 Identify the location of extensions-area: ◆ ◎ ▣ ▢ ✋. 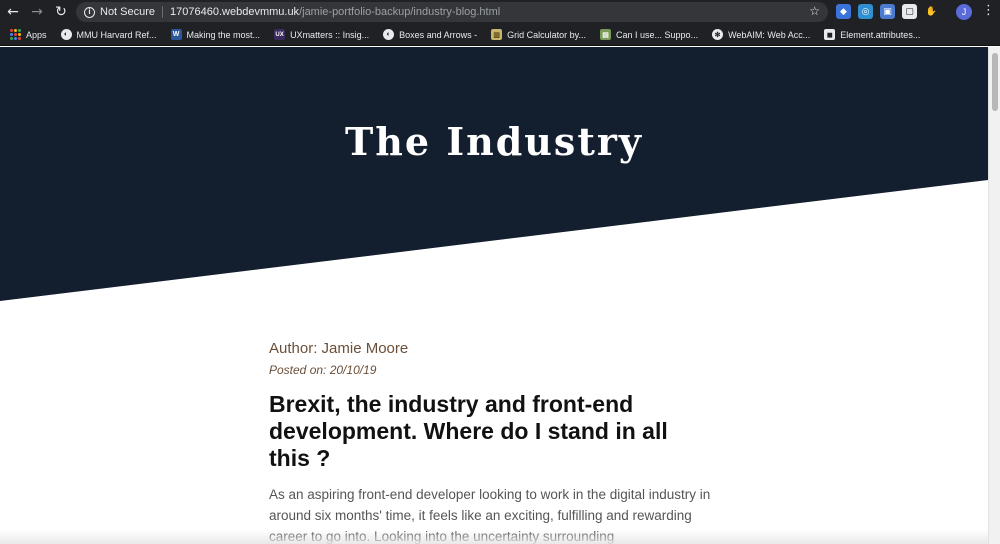
(887, 11).